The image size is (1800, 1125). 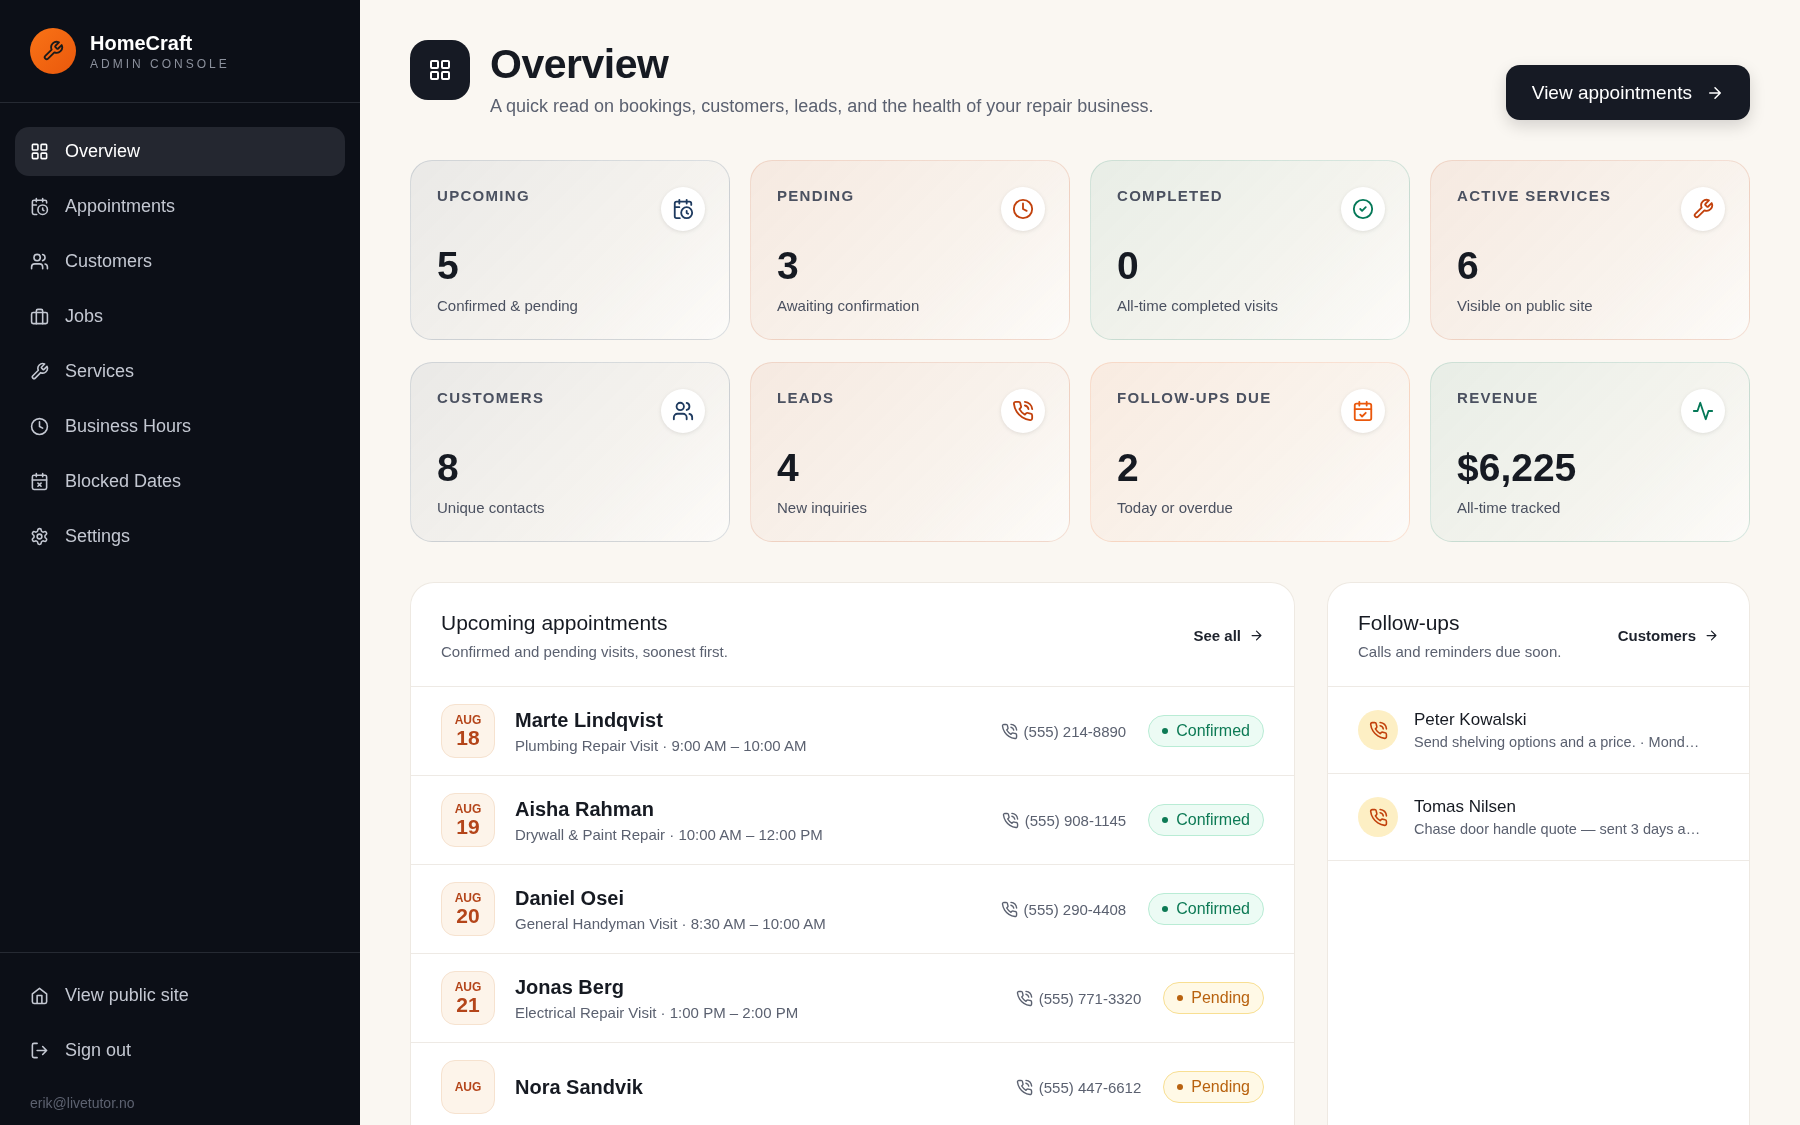 What do you see at coordinates (468, 820) in the screenshot?
I see `date-badge: AUG 19` at bounding box center [468, 820].